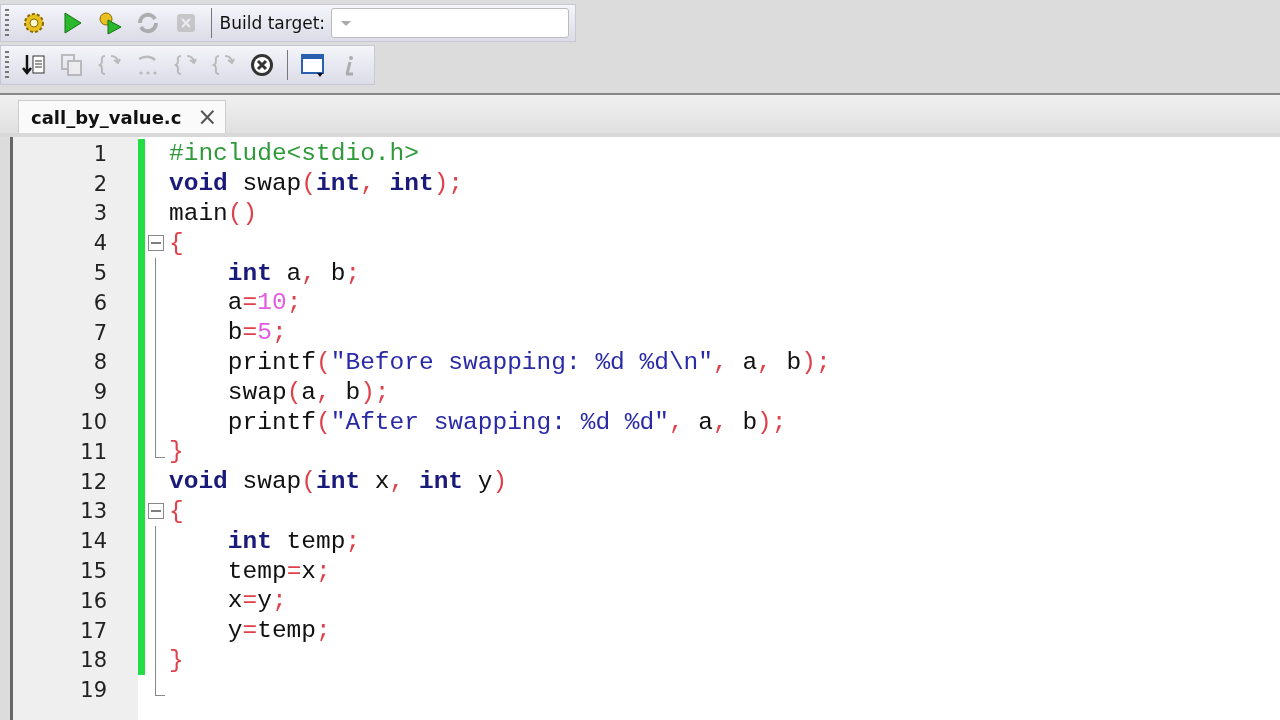  Describe the element at coordinates (308, 392) in the screenshot. I see `code-line: swap(a, b);` at that location.